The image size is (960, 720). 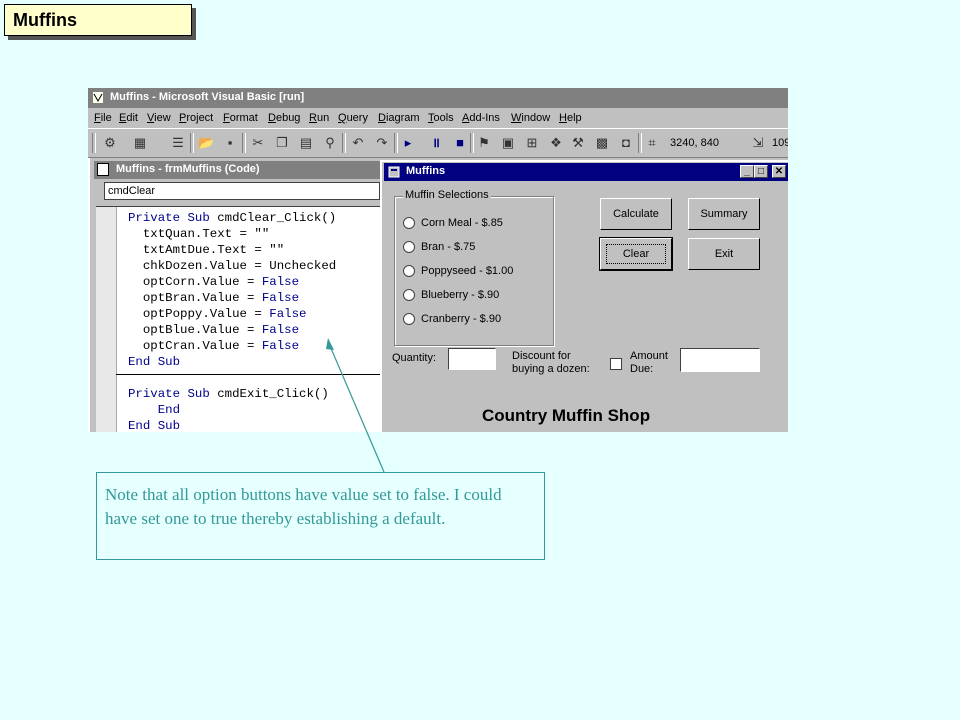 What do you see at coordinates (132, 191) in the screenshot?
I see `object-dropdown-value: cmdClear` at bounding box center [132, 191].